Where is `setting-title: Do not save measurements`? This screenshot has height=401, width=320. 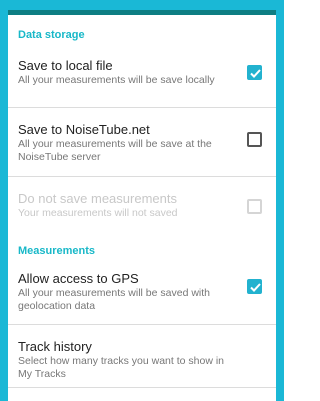 setting-title: Do not save measurements is located at coordinates (97, 198).